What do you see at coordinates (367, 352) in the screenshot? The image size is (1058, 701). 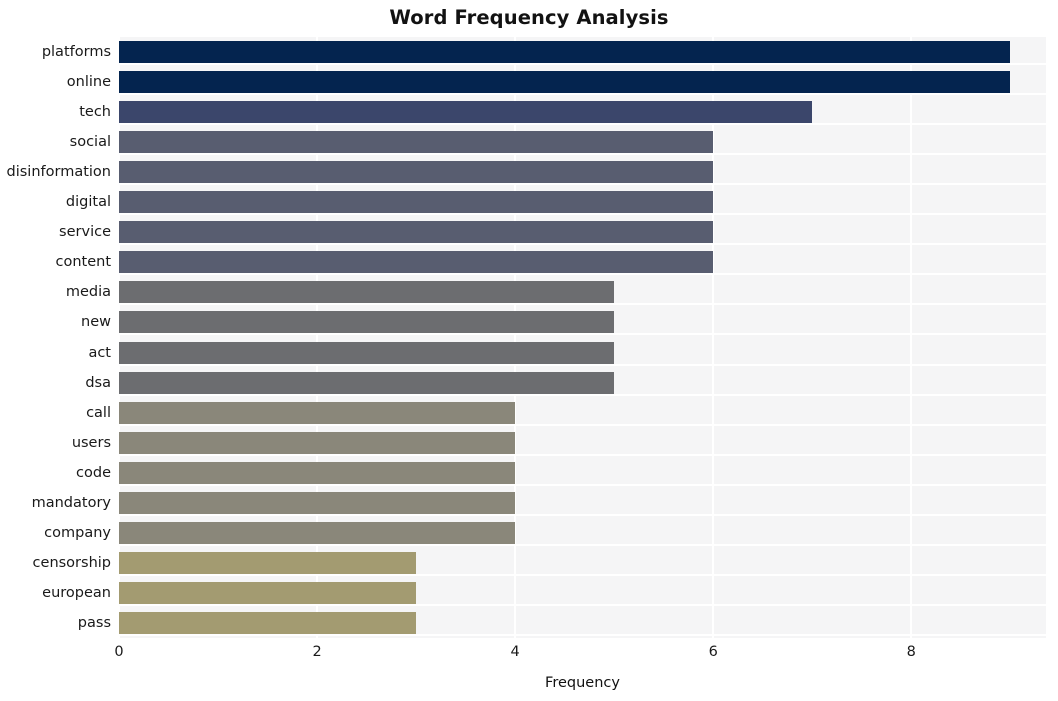 I see `bar-act` at bounding box center [367, 352].